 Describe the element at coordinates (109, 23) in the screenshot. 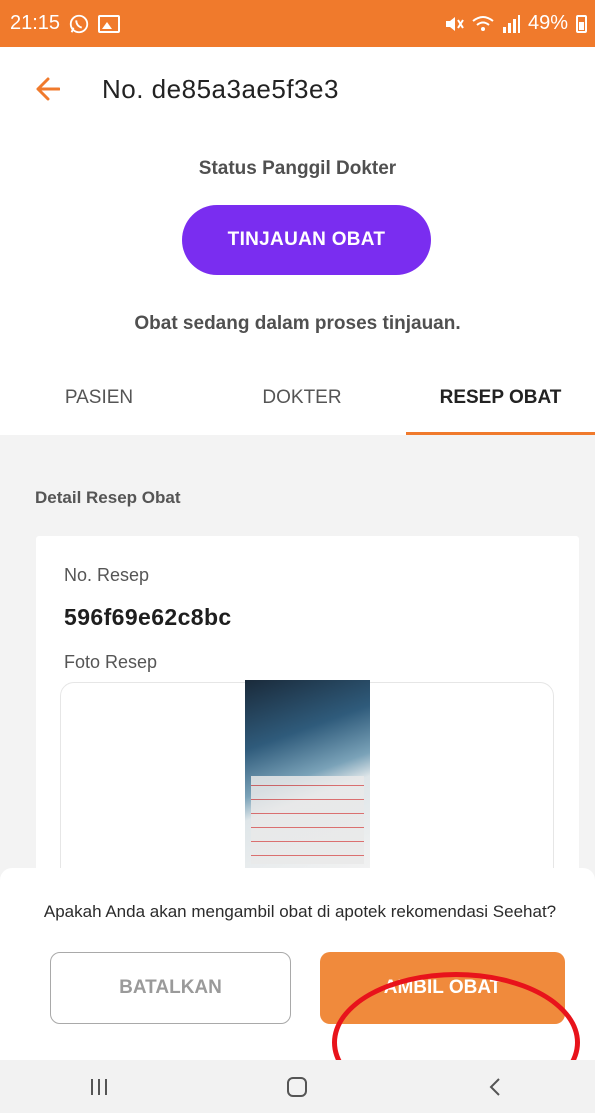

I see `gallery-icon` at that location.